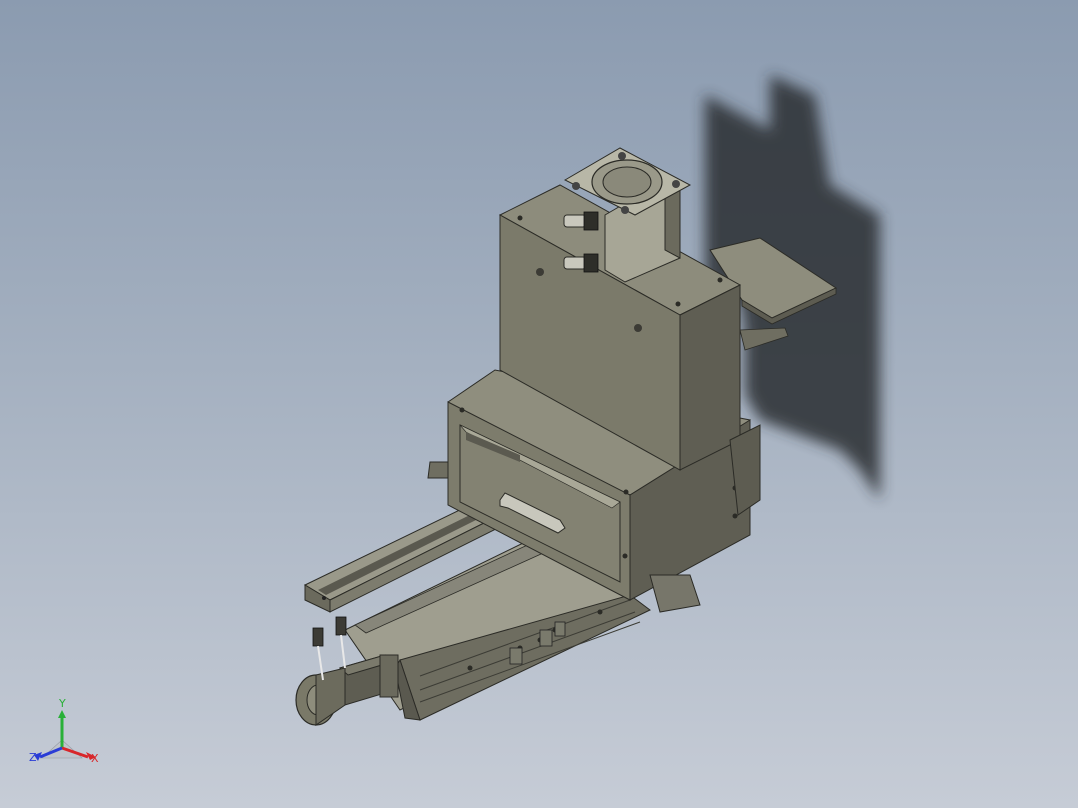  What do you see at coordinates (64, 731) in the screenshot?
I see `view-triad: Y X Z` at bounding box center [64, 731].